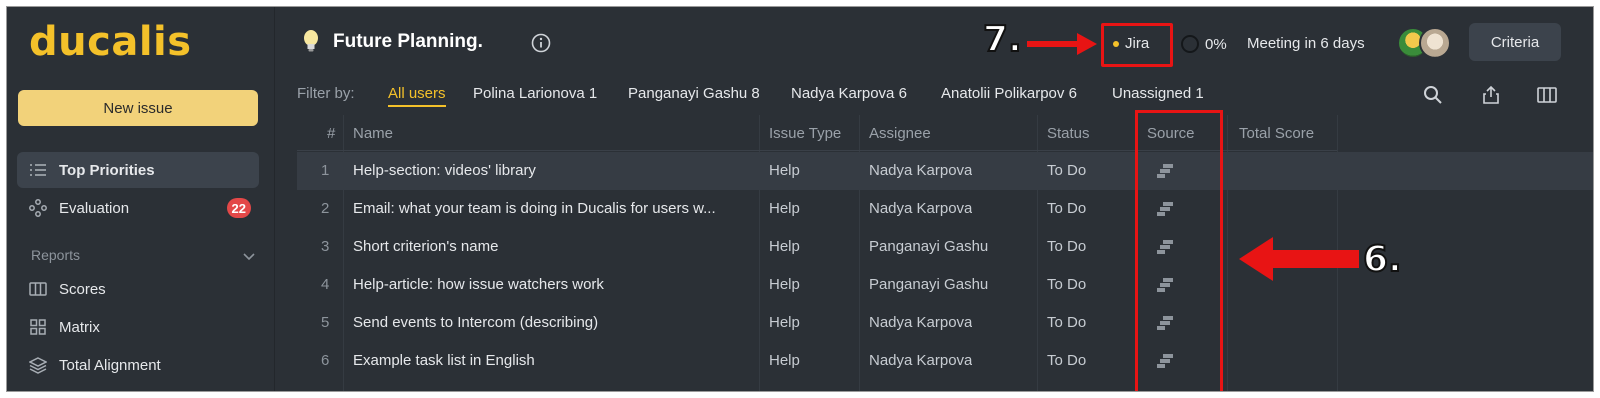  Describe the element at coordinates (1009, 93) in the screenshot. I see `filter-user: Anatolii Polikarpov 6` at that location.